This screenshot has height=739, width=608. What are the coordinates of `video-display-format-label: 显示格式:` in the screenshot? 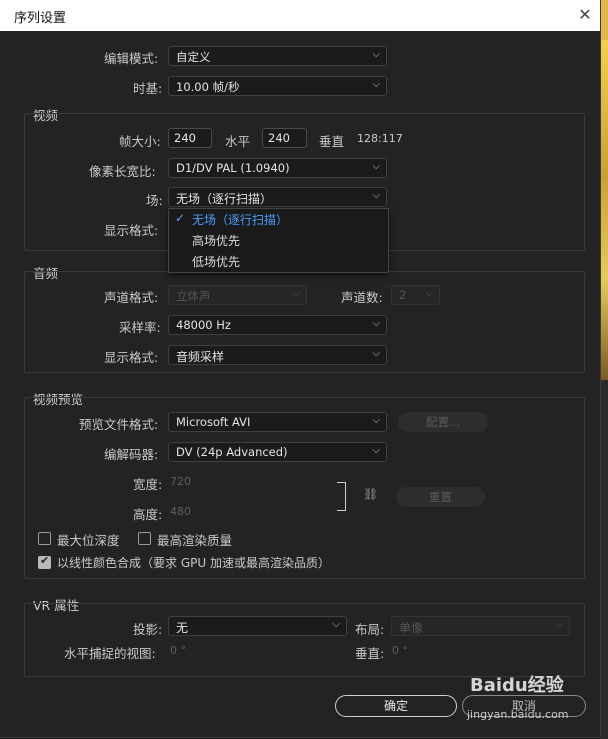 It's located at (131, 230).